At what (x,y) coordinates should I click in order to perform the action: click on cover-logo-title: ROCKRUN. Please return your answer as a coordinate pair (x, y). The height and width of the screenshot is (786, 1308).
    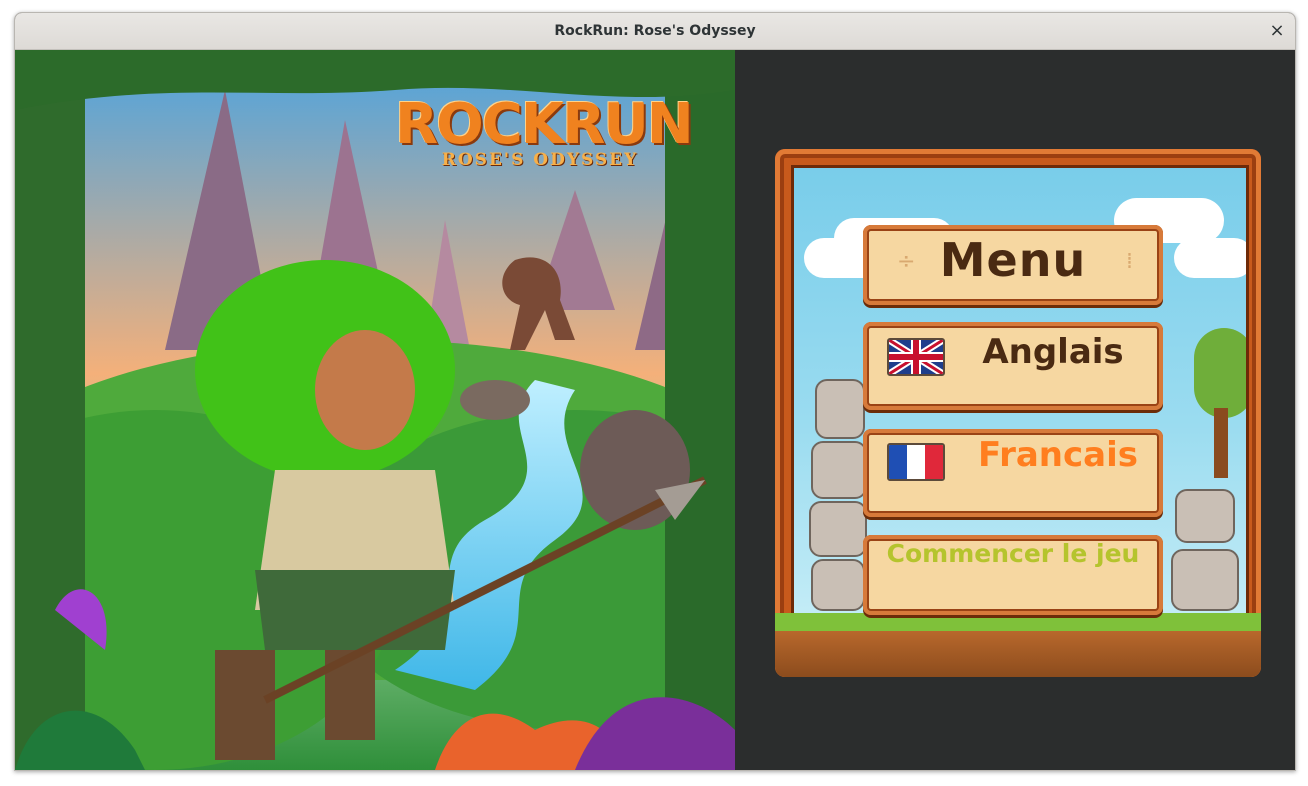
    Looking at the image, I should click on (544, 124).